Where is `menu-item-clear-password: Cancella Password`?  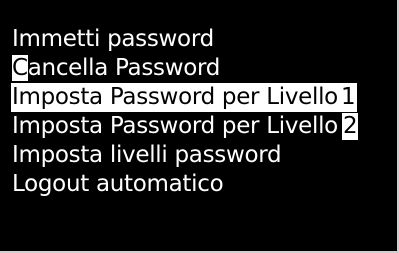
menu-item-clear-password: Cancella Password is located at coordinates (184, 68).